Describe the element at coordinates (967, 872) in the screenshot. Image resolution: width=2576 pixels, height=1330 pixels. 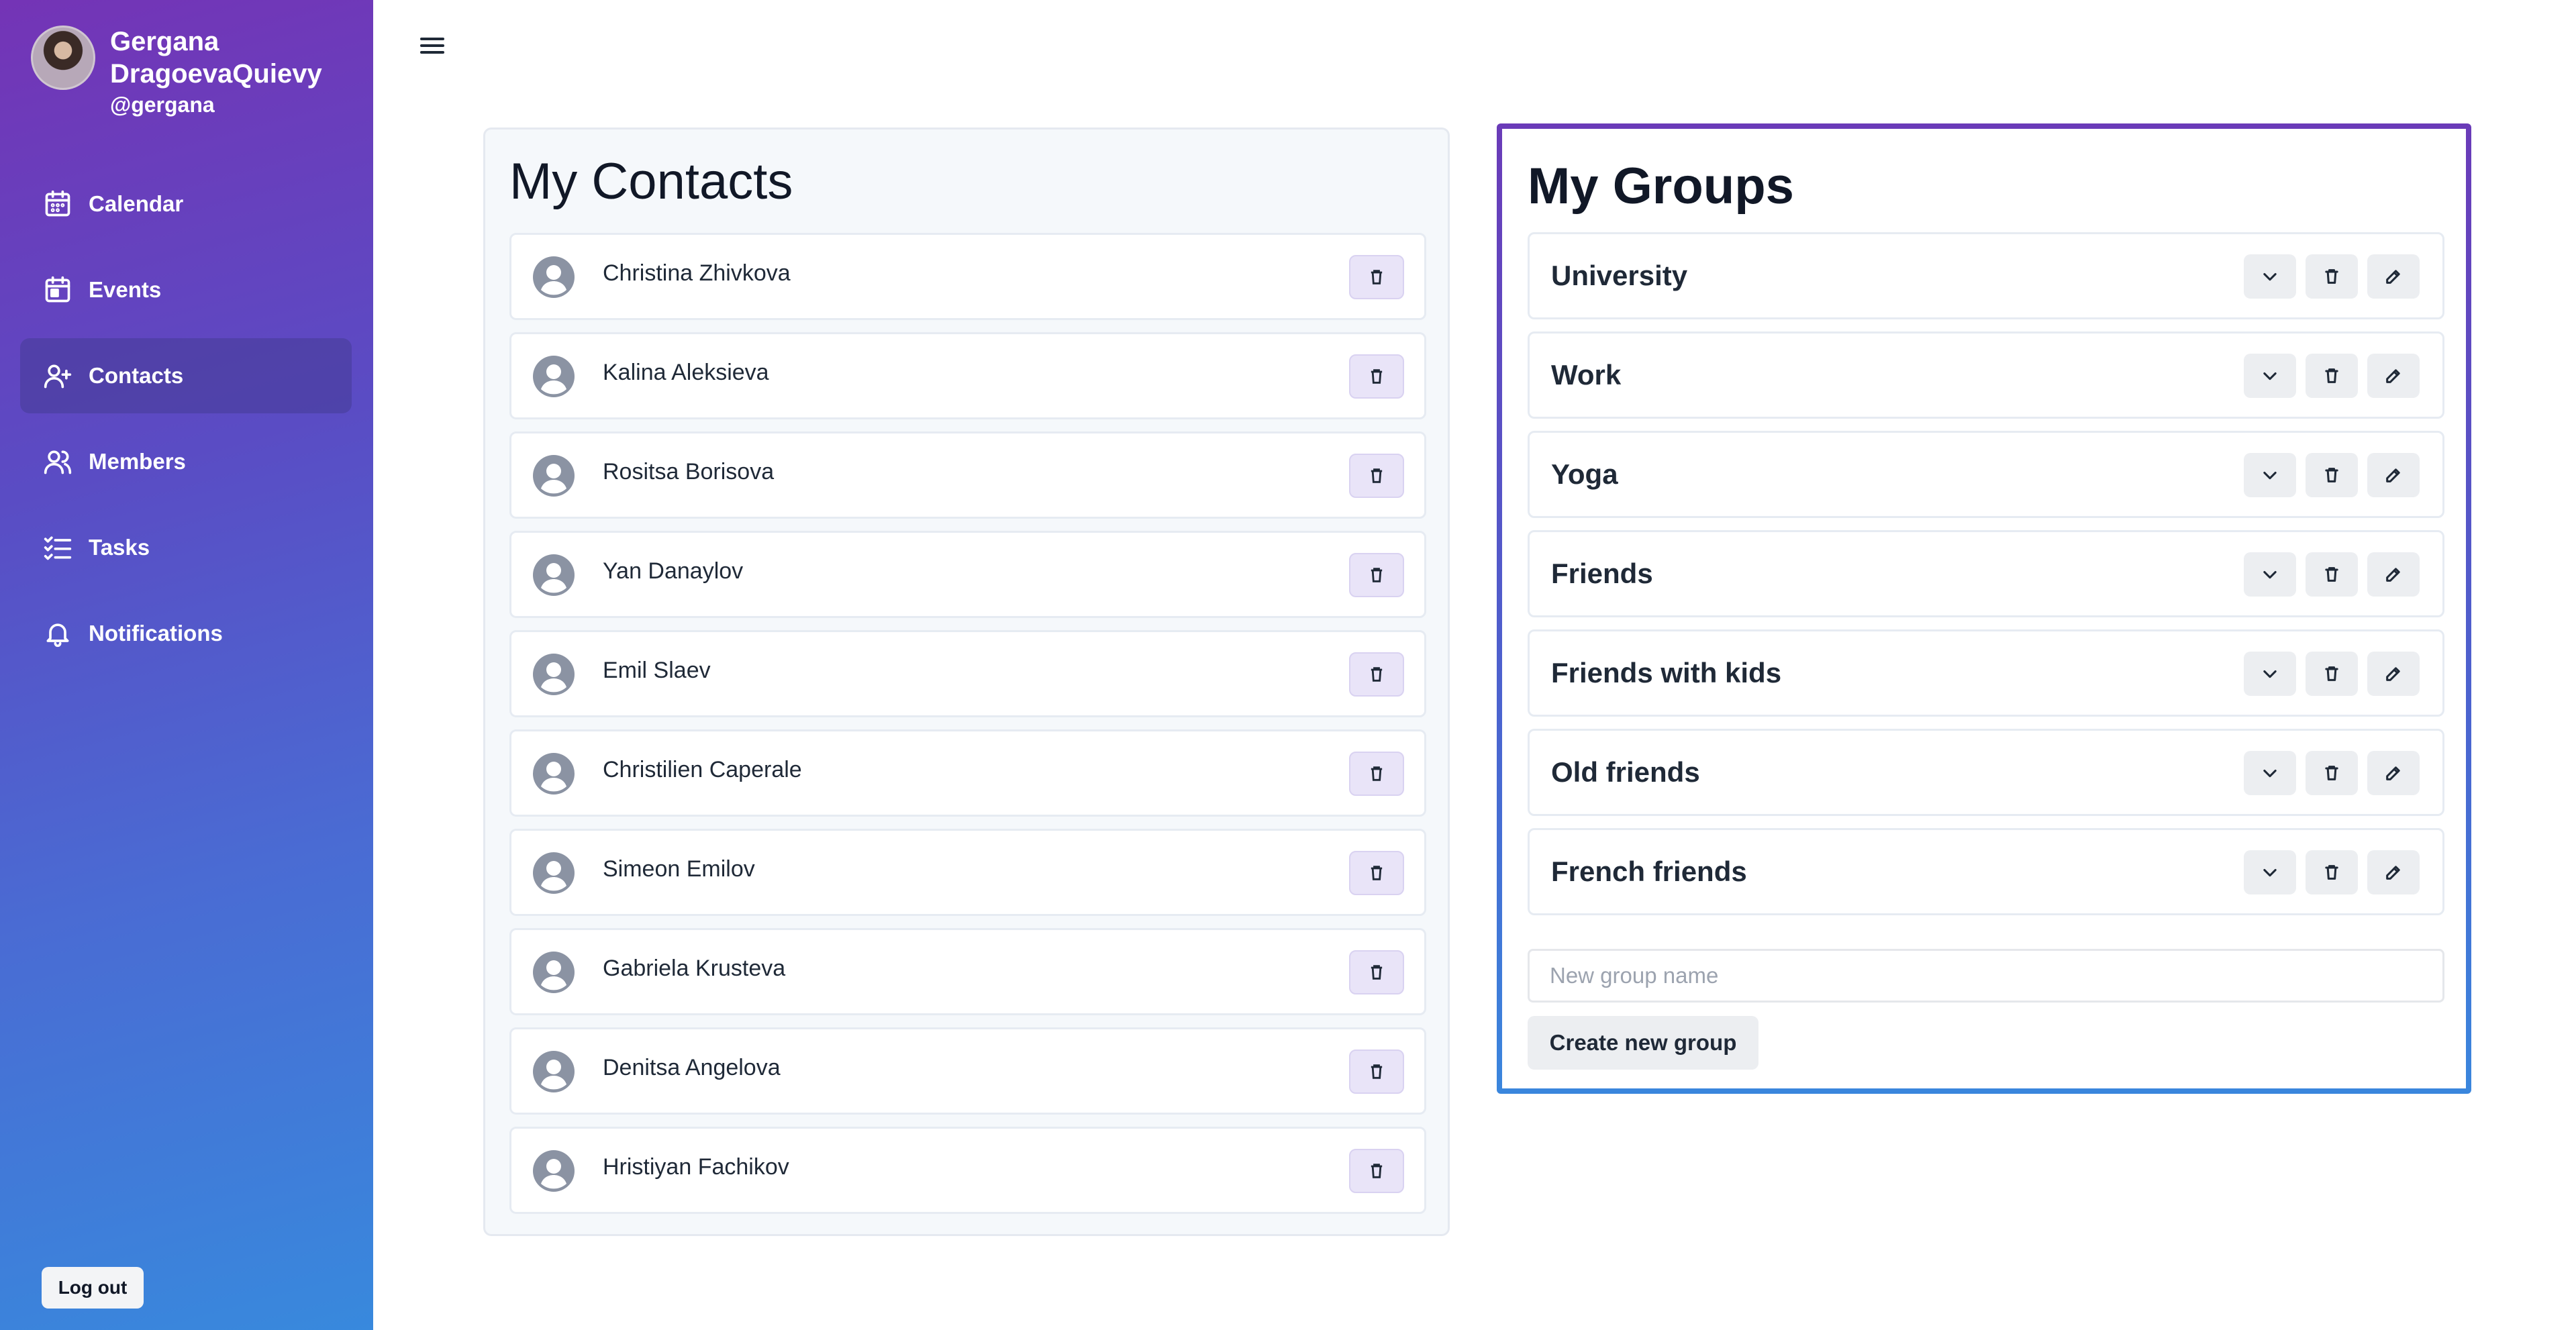
I see `contact-row: Simeon Emilov` at that location.